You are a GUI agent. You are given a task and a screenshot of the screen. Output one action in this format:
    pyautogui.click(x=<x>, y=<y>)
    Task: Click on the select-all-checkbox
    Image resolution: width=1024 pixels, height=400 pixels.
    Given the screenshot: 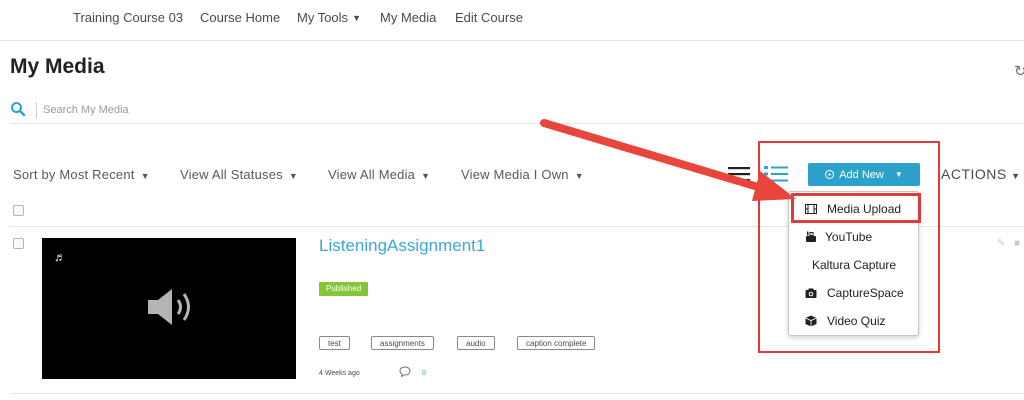 What is the action you would take?
    pyautogui.click(x=18, y=210)
    